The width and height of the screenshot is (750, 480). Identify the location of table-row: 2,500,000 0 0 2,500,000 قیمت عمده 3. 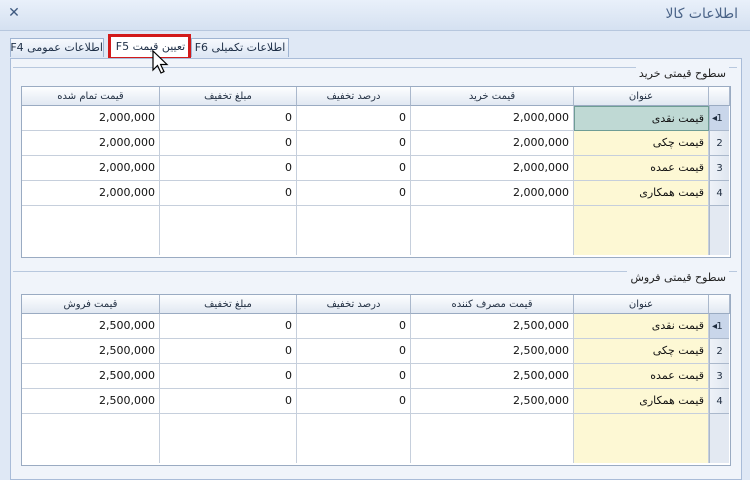
(376, 376).